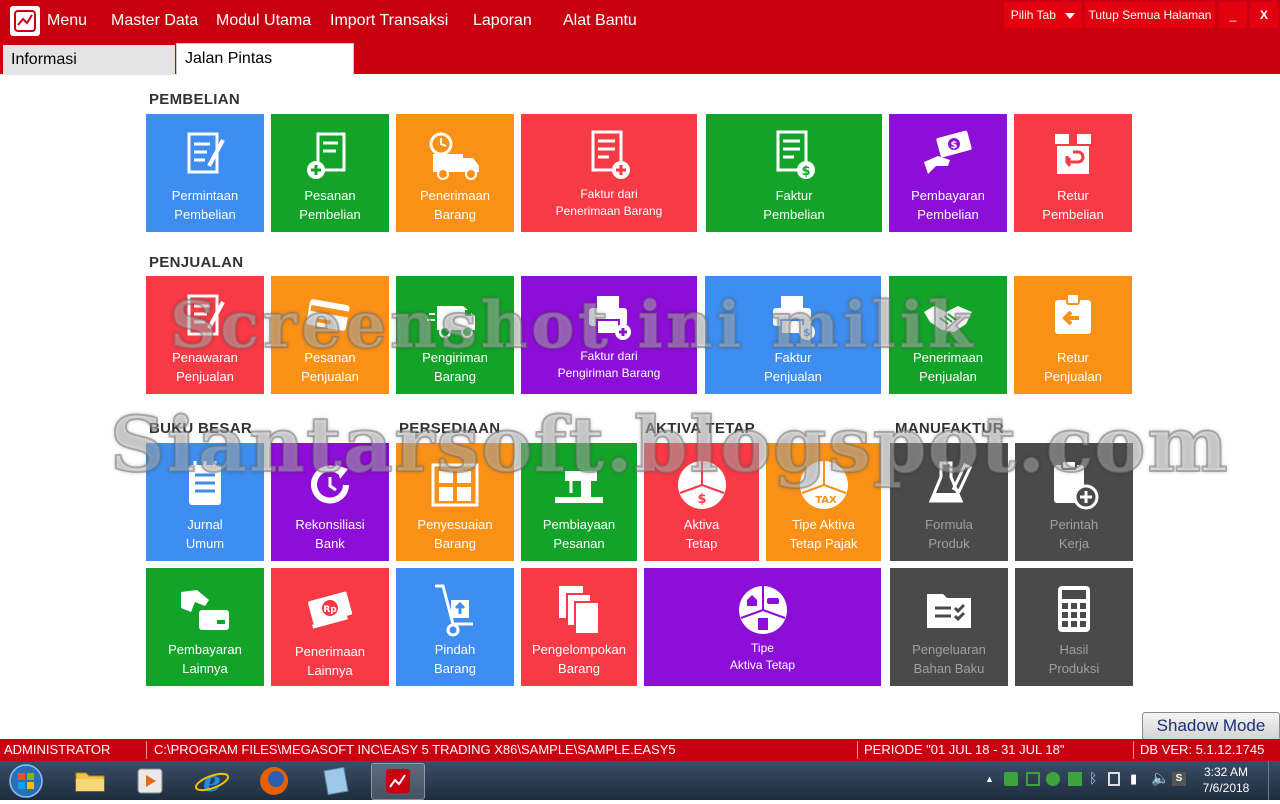 The height and width of the screenshot is (804, 1280). Describe the element at coordinates (1274, 780) in the screenshot. I see `show-desktop-button` at that location.